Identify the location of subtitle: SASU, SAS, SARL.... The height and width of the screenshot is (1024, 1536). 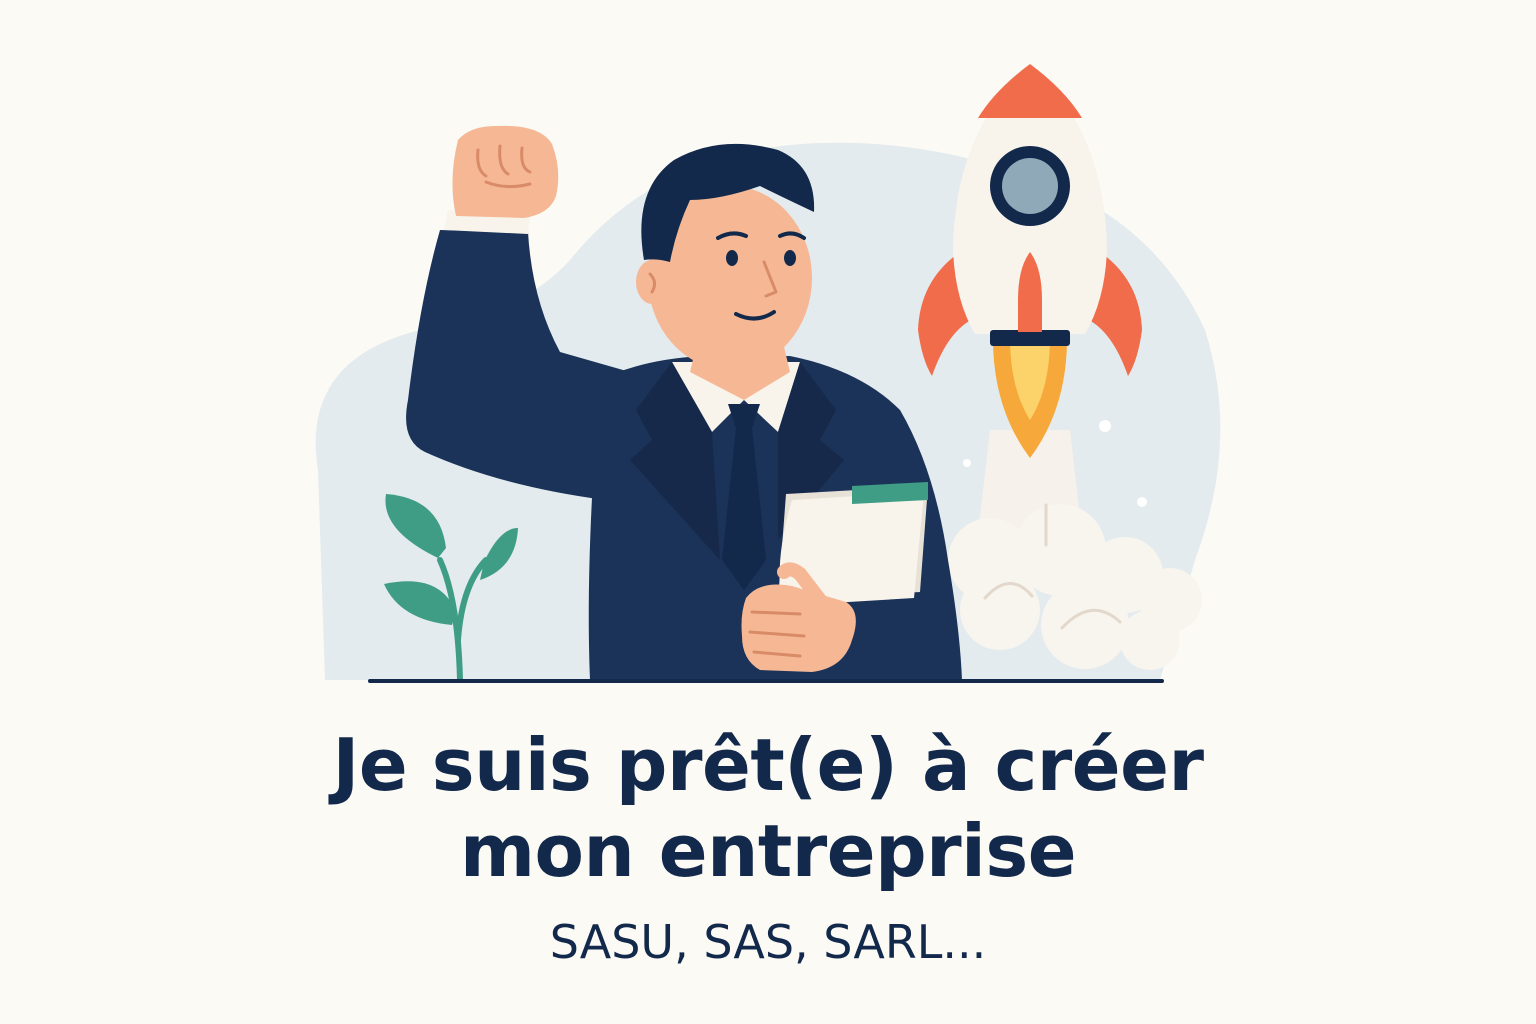
(768, 942).